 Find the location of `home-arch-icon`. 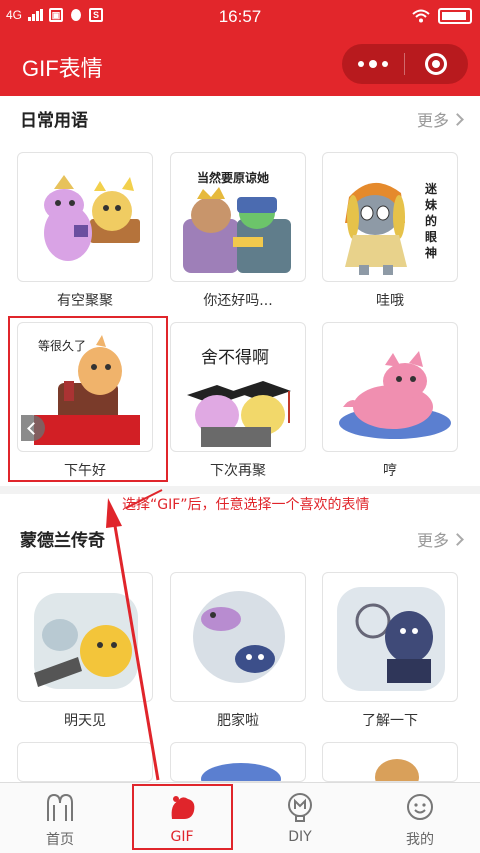

home-arch-icon is located at coordinates (60, 807).